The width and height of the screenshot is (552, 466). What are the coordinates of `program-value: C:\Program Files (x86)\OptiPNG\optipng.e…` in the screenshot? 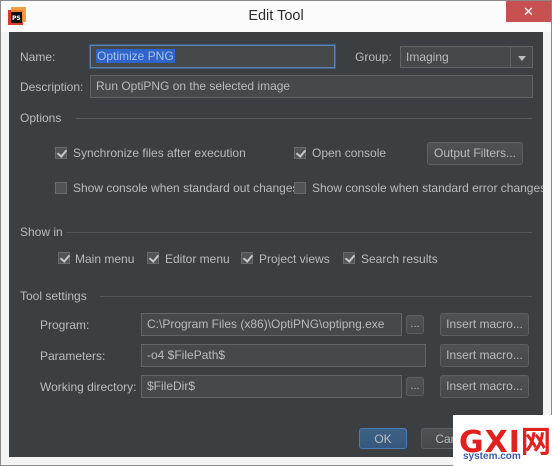 It's located at (266, 324).